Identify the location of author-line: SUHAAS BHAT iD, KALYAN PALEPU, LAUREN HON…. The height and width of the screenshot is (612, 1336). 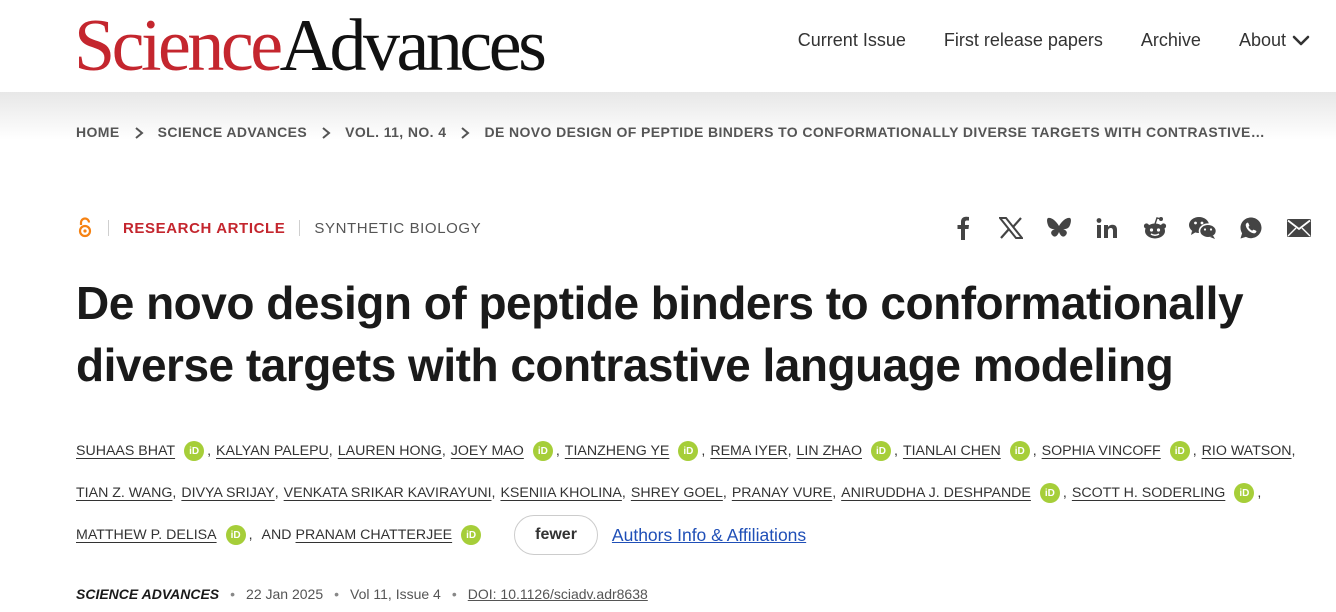
(701, 451).